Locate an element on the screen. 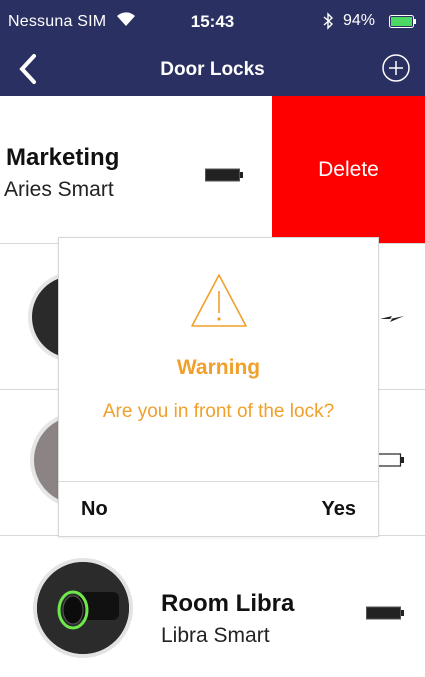 The height and width of the screenshot is (677, 425). app-header: Nessuna SIM 15:43 94% Door Locks is located at coordinates (212, 48).